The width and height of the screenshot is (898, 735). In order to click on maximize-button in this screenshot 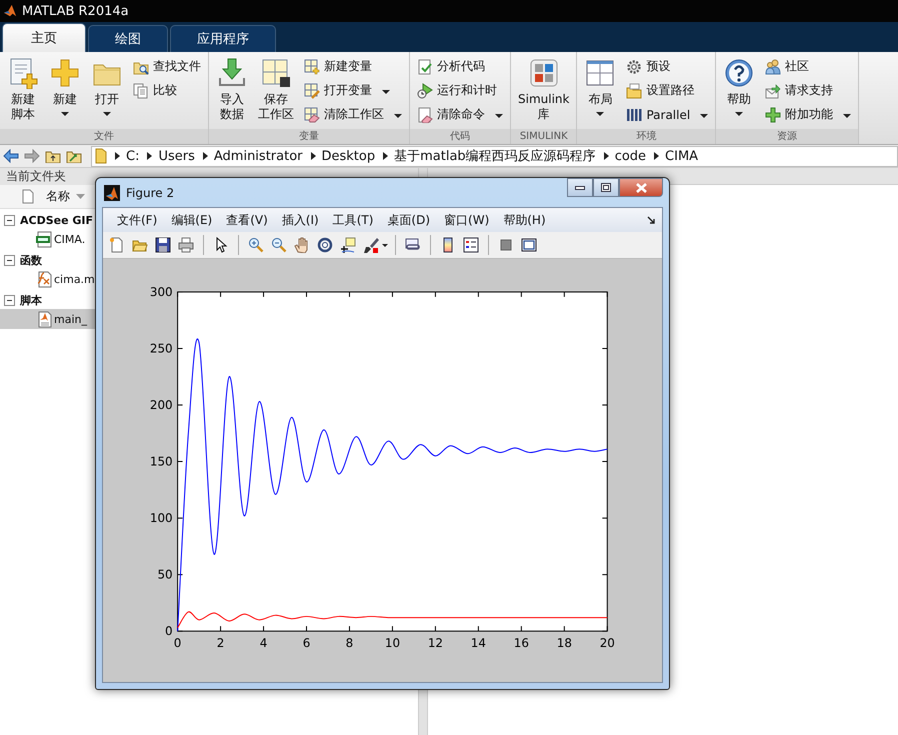, I will do `click(606, 187)`.